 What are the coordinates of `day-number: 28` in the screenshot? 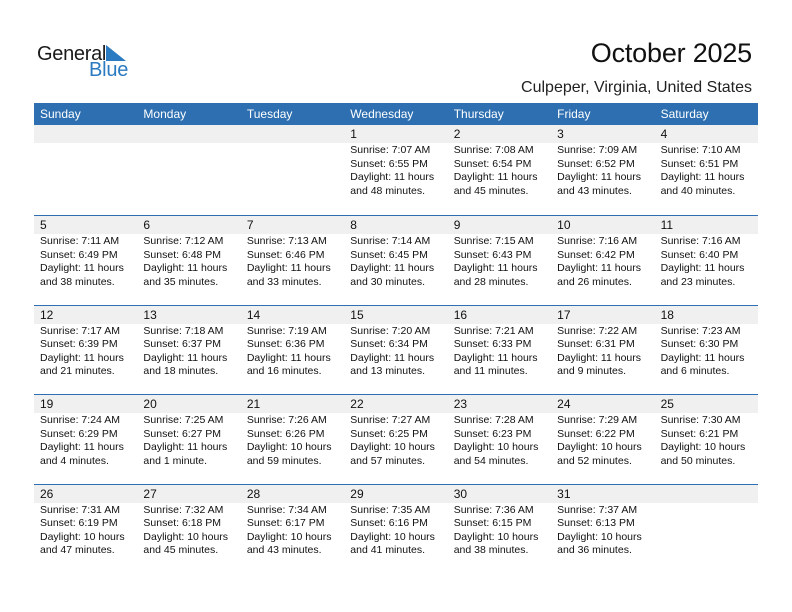 It's located at (292, 493).